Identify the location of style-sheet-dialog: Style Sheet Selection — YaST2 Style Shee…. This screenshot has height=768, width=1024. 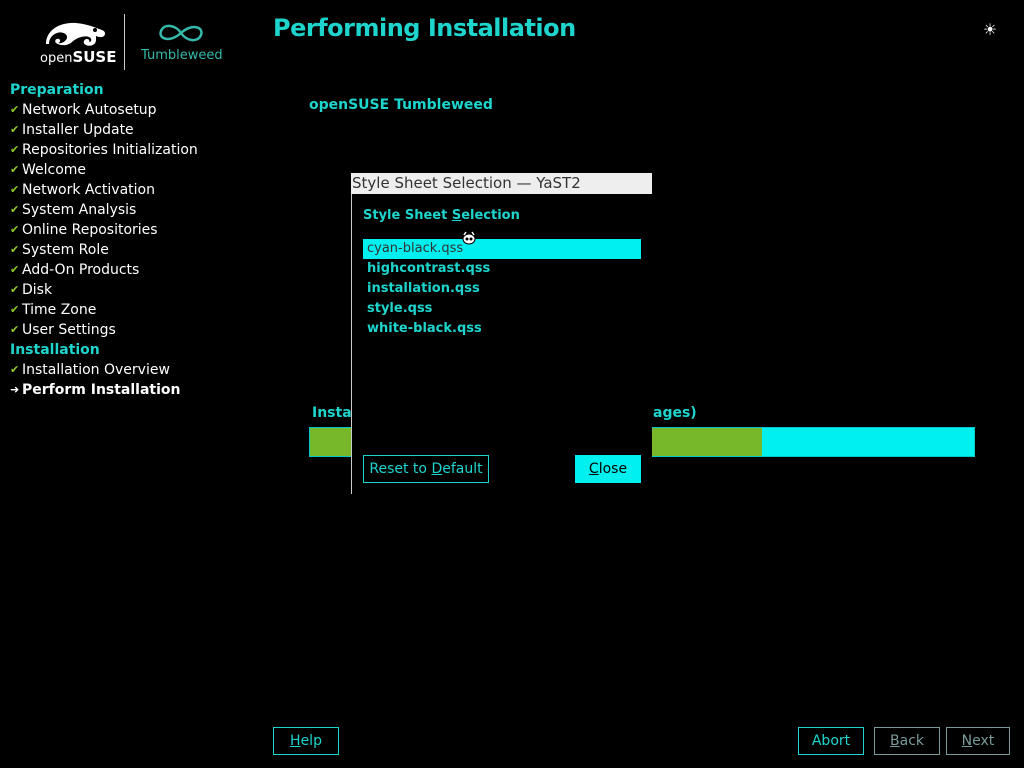
(501, 333).